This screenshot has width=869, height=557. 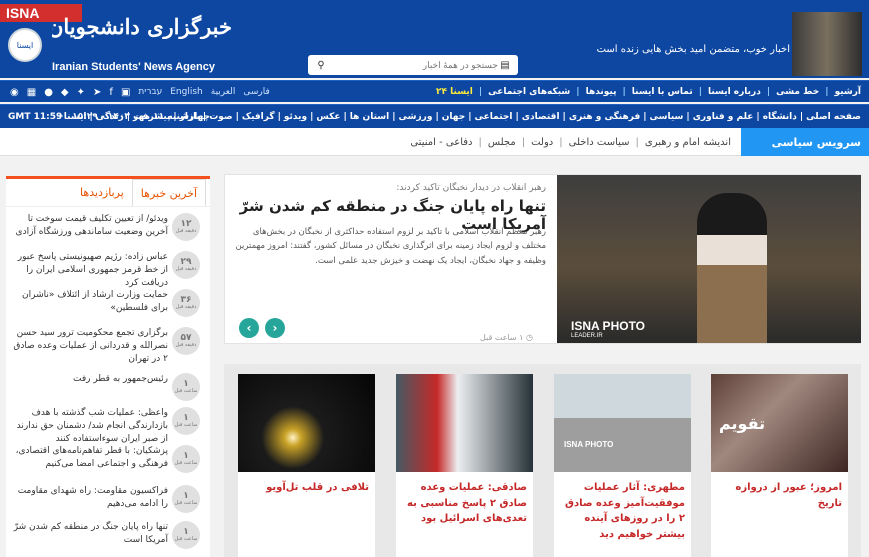 What do you see at coordinates (542, 142) in the screenshot?
I see `subnav-government: دولت` at bounding box center [542, 142].